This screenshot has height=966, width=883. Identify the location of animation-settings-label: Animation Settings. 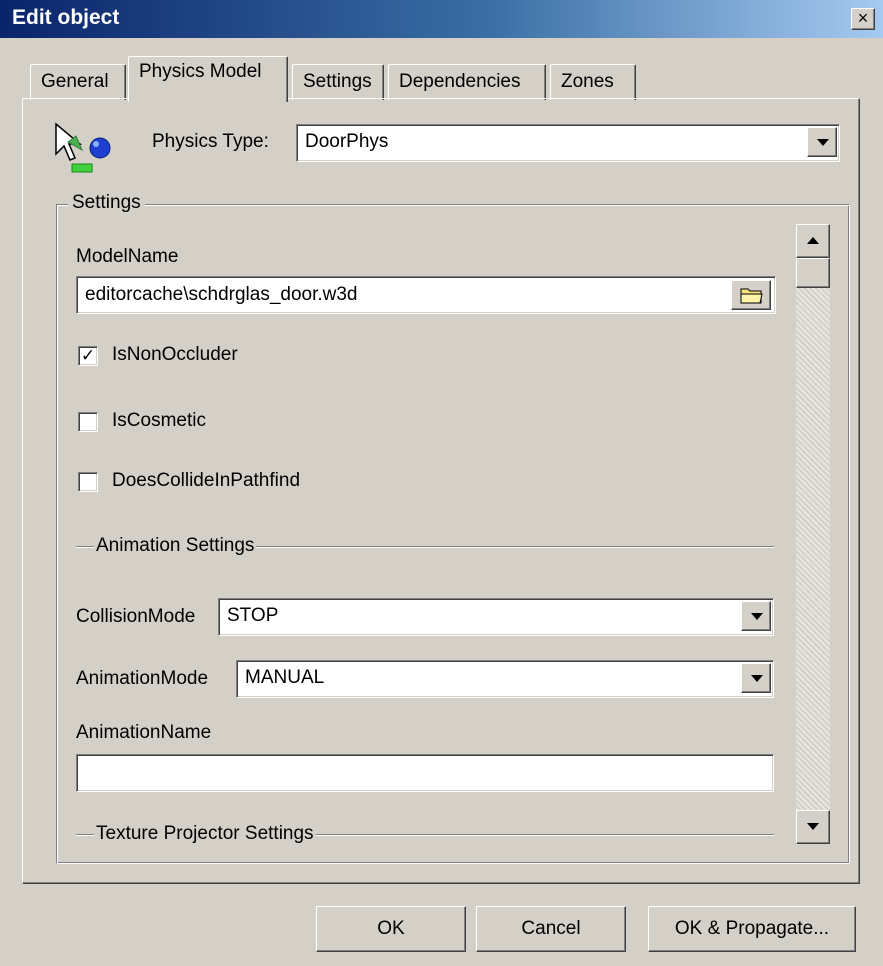
(175, 546).